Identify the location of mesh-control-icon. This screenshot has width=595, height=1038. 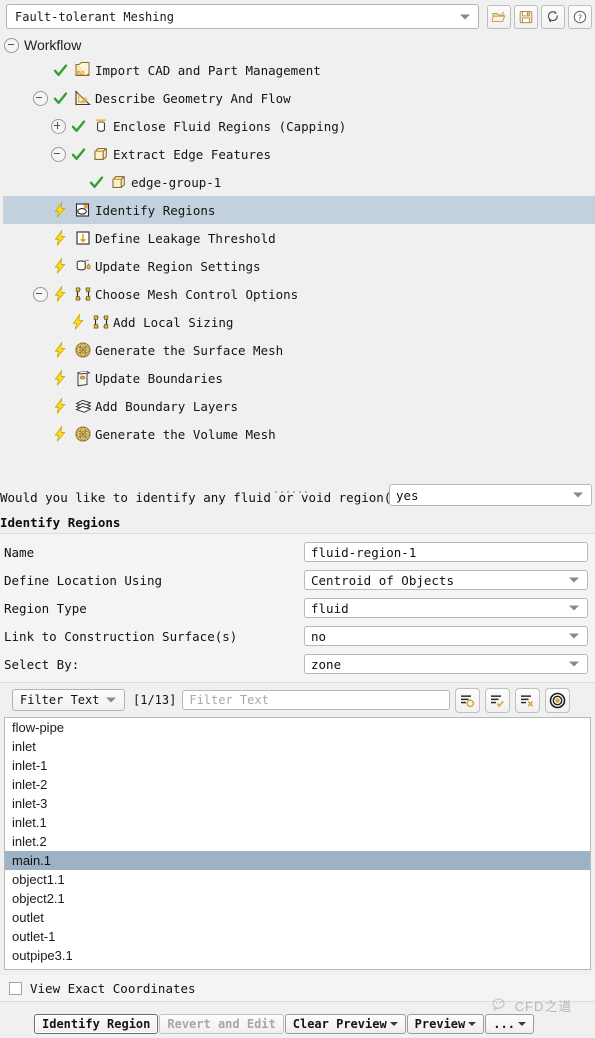
(83, 294).